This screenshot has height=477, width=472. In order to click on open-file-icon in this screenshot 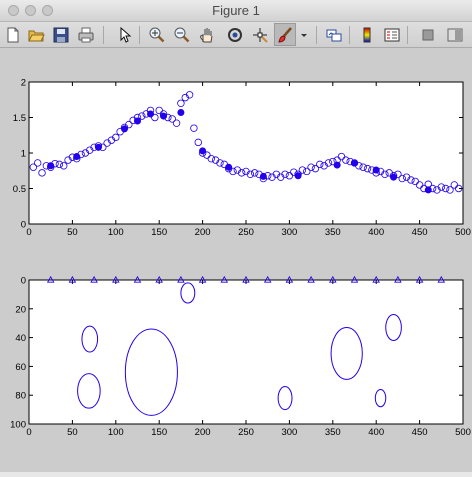, I will do `click(36, 36)`.